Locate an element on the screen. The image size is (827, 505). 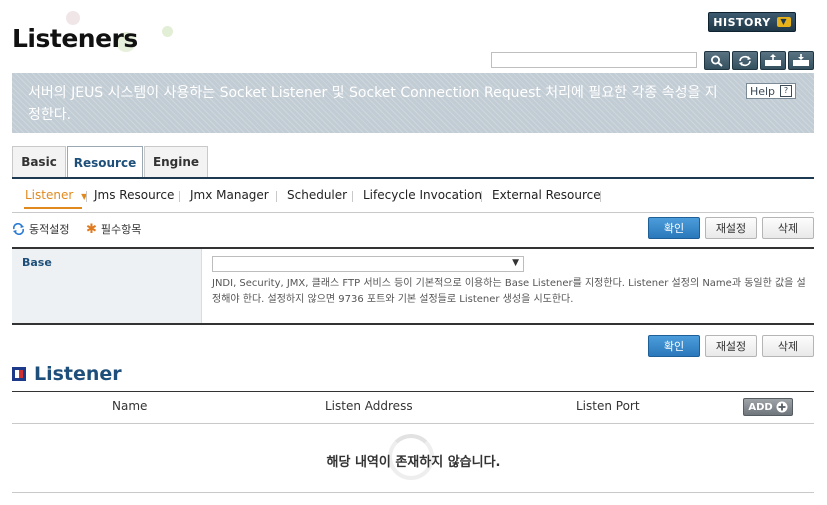
tabs-divider is located at coordinates (413, 178).